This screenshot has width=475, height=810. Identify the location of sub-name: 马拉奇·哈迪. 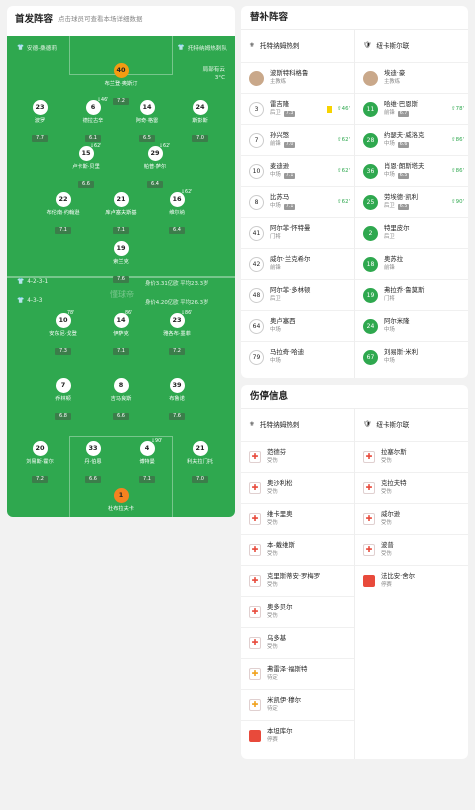
(287, 352).